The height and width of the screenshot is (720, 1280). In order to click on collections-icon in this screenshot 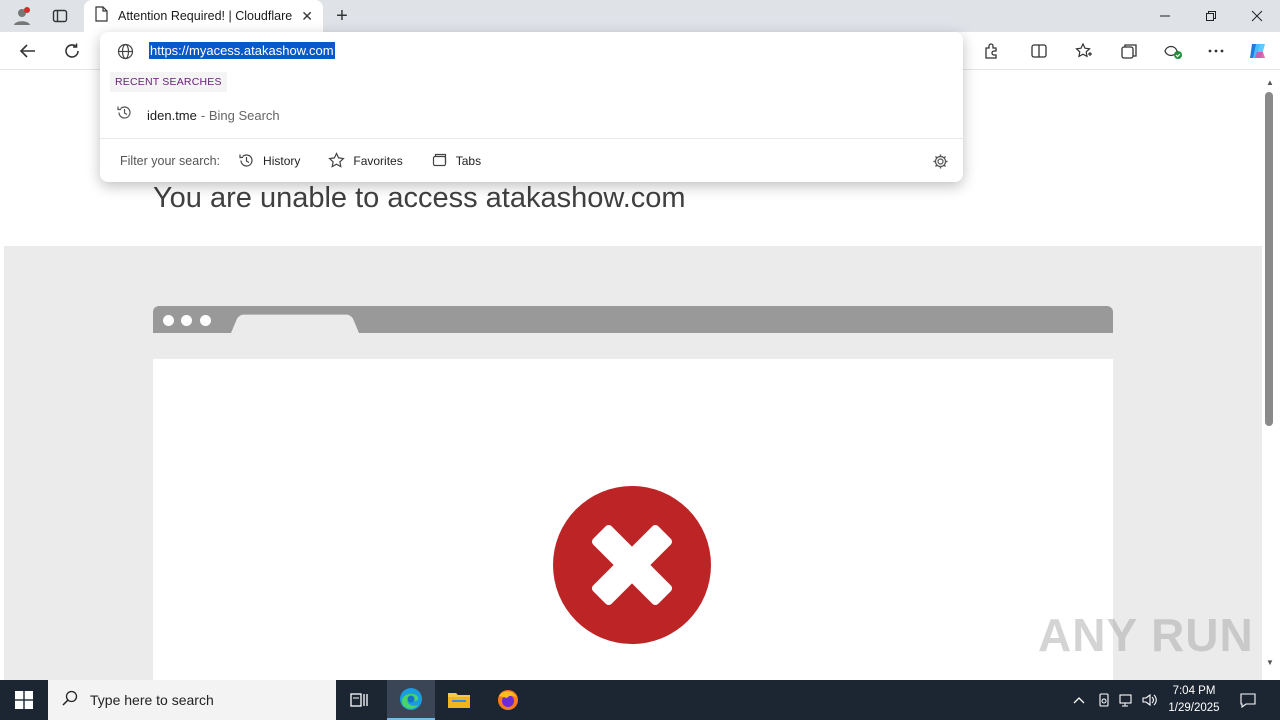, I will do `click(1129, 51)`.